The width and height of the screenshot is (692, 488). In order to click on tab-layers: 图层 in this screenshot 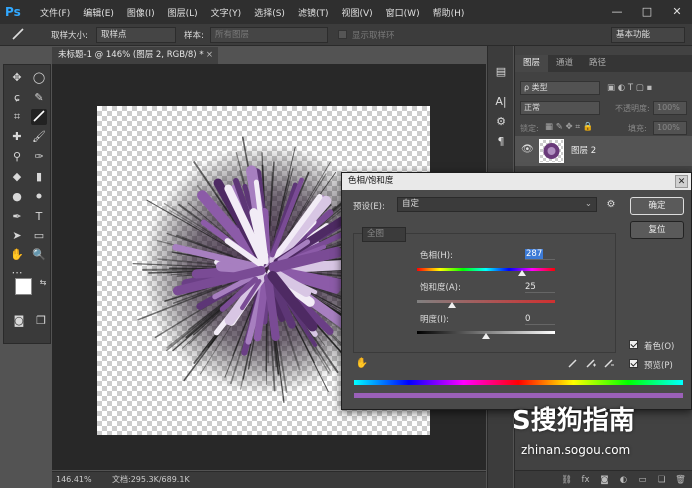, I will do `click(532, 63)`.